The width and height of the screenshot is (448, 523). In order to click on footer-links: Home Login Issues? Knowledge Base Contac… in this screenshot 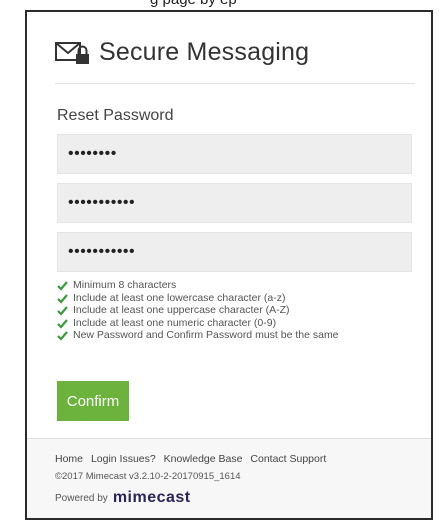, I will do `click(193, 459)`.